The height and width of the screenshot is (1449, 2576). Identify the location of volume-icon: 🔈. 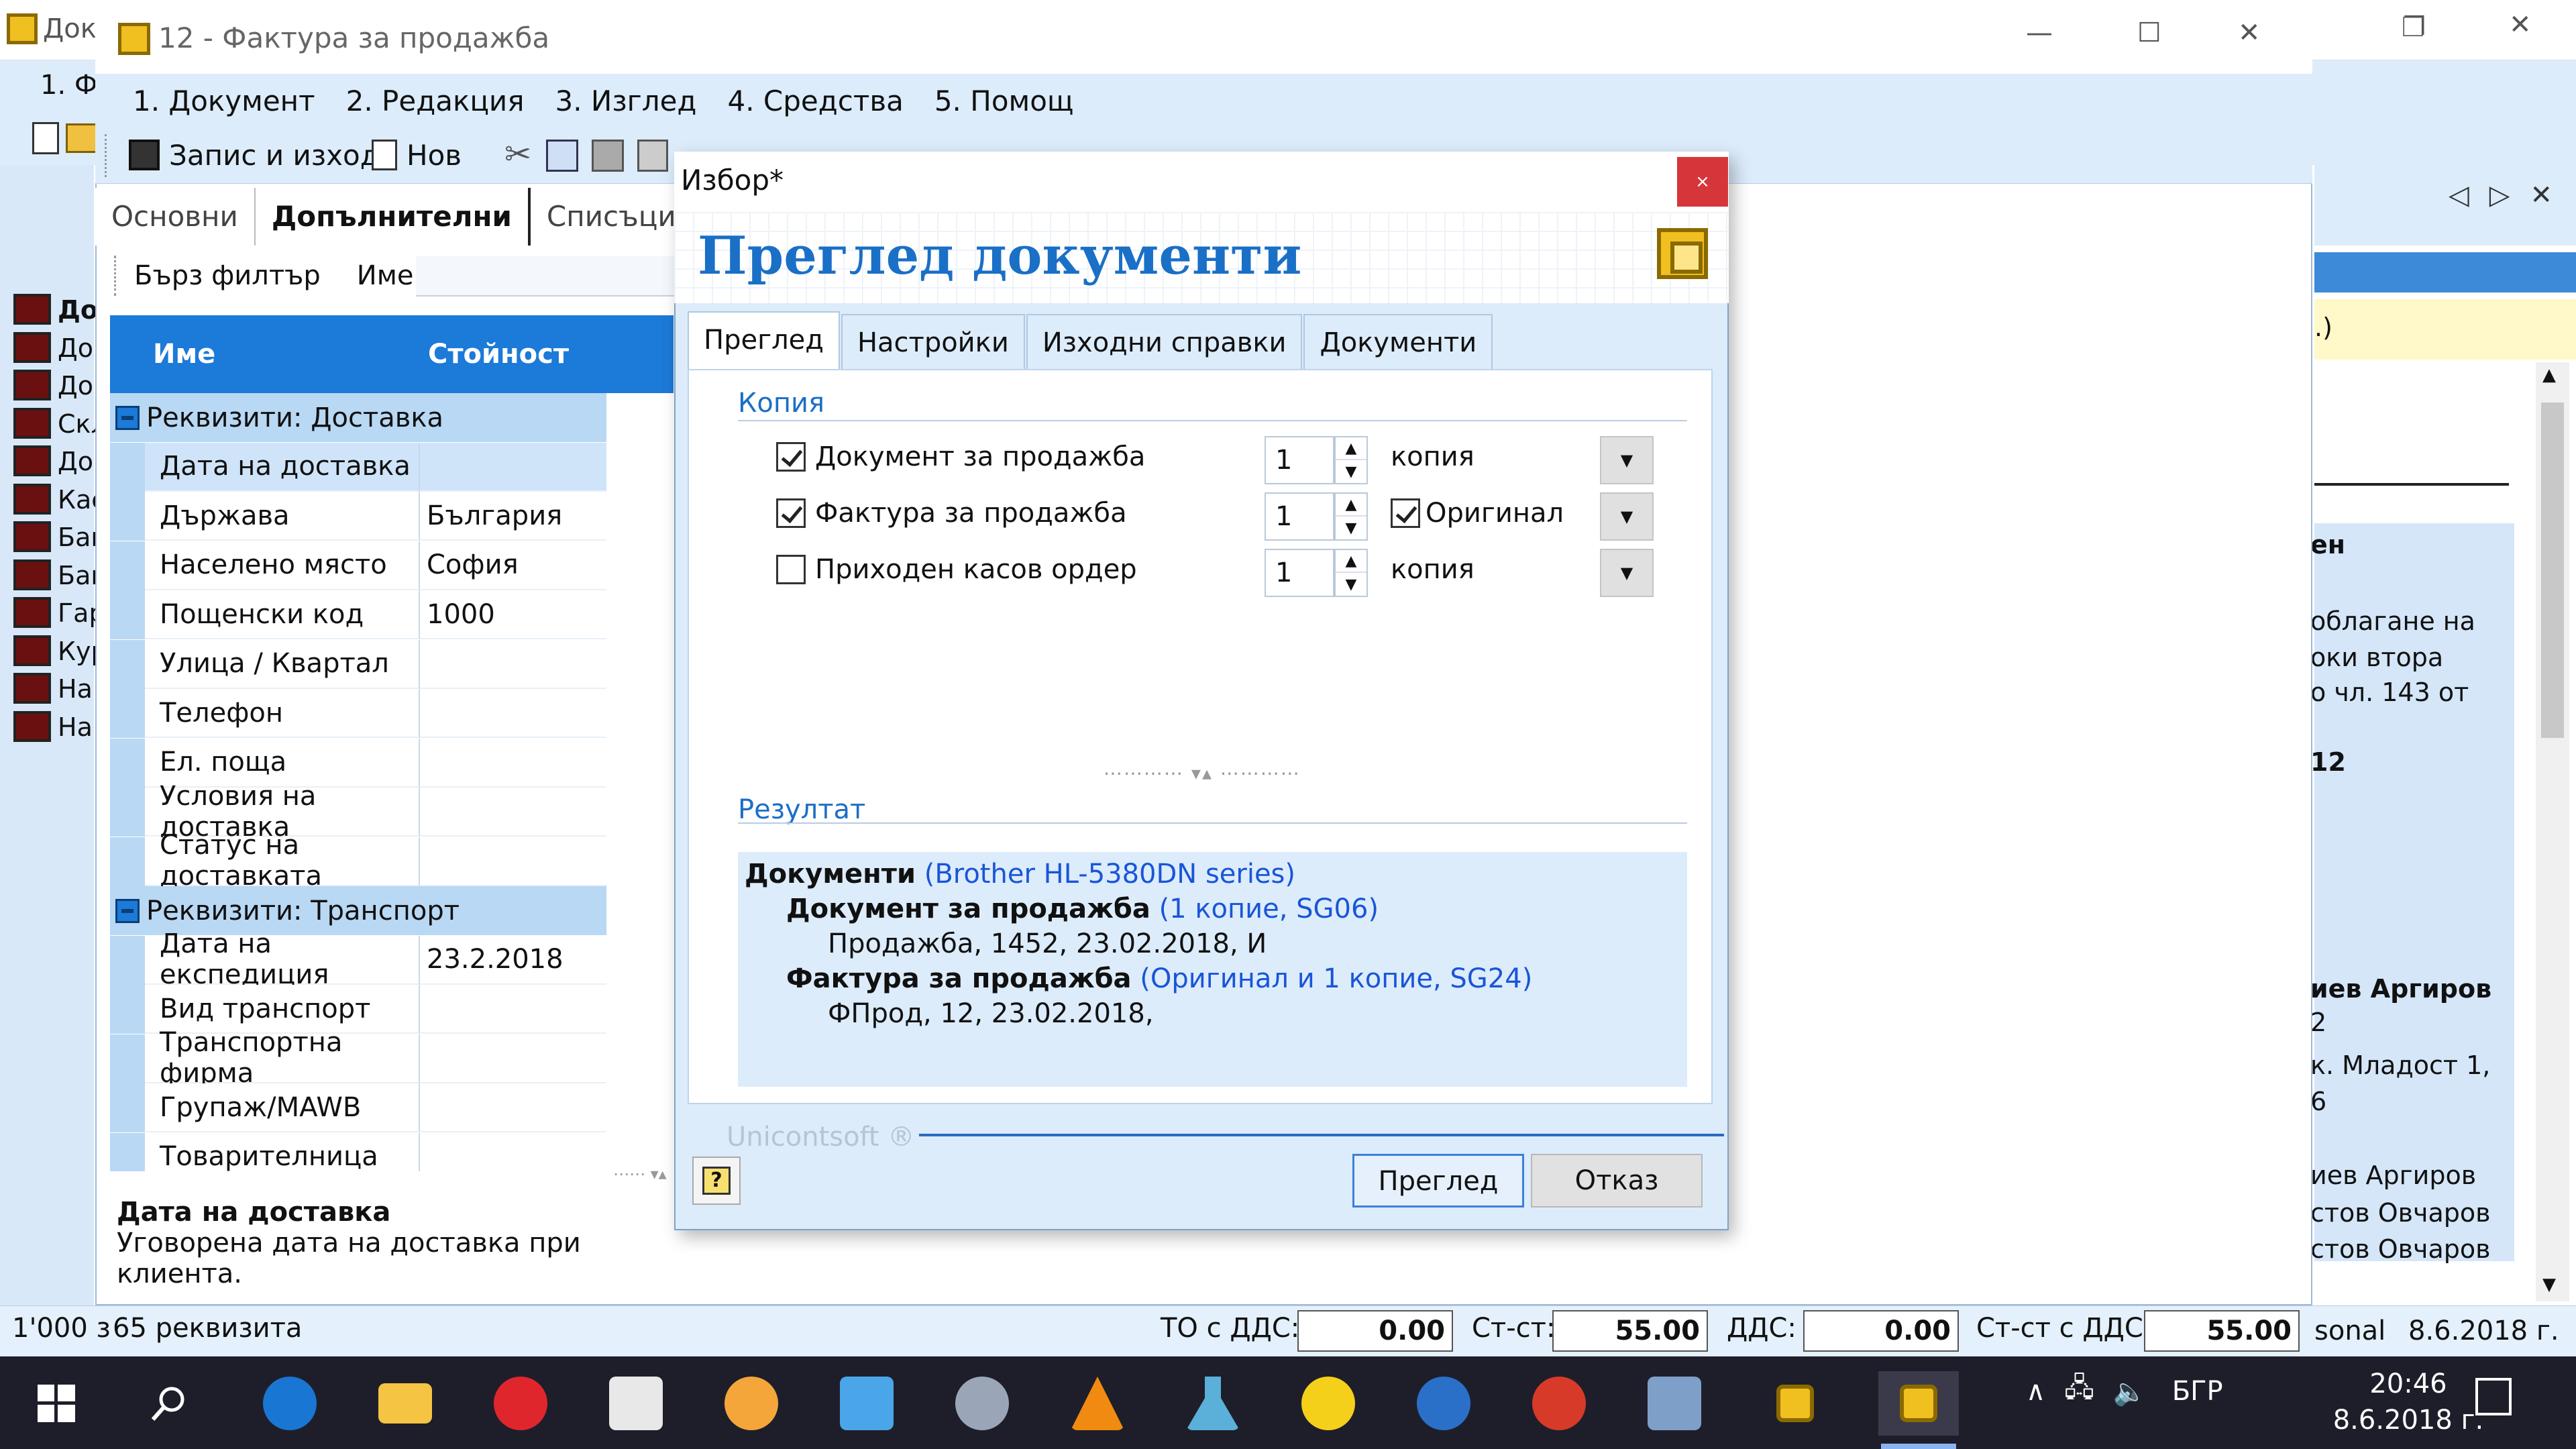
(2130, 1391).